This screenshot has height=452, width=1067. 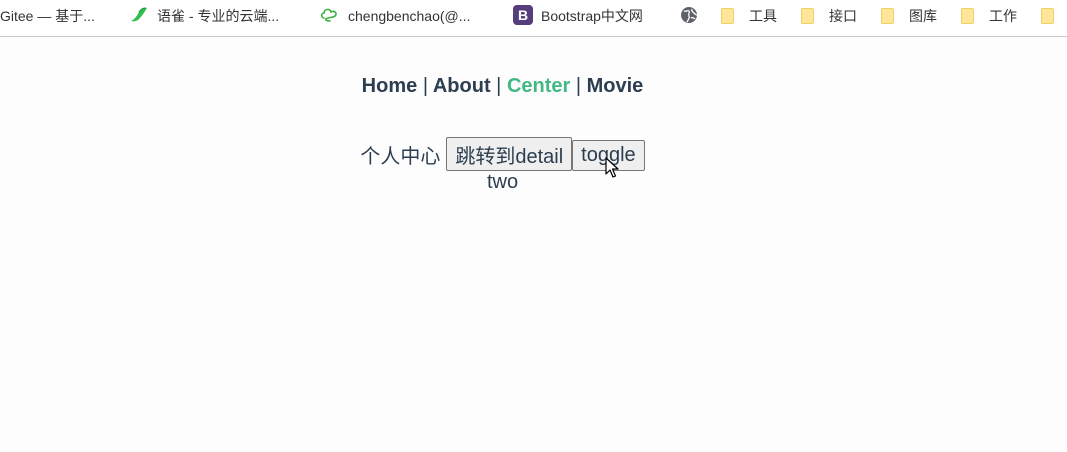 What do you see at coordinates (139, 16) in the screenshot?
I see `yuque-bird-icon` at bounding box center [139, 16].